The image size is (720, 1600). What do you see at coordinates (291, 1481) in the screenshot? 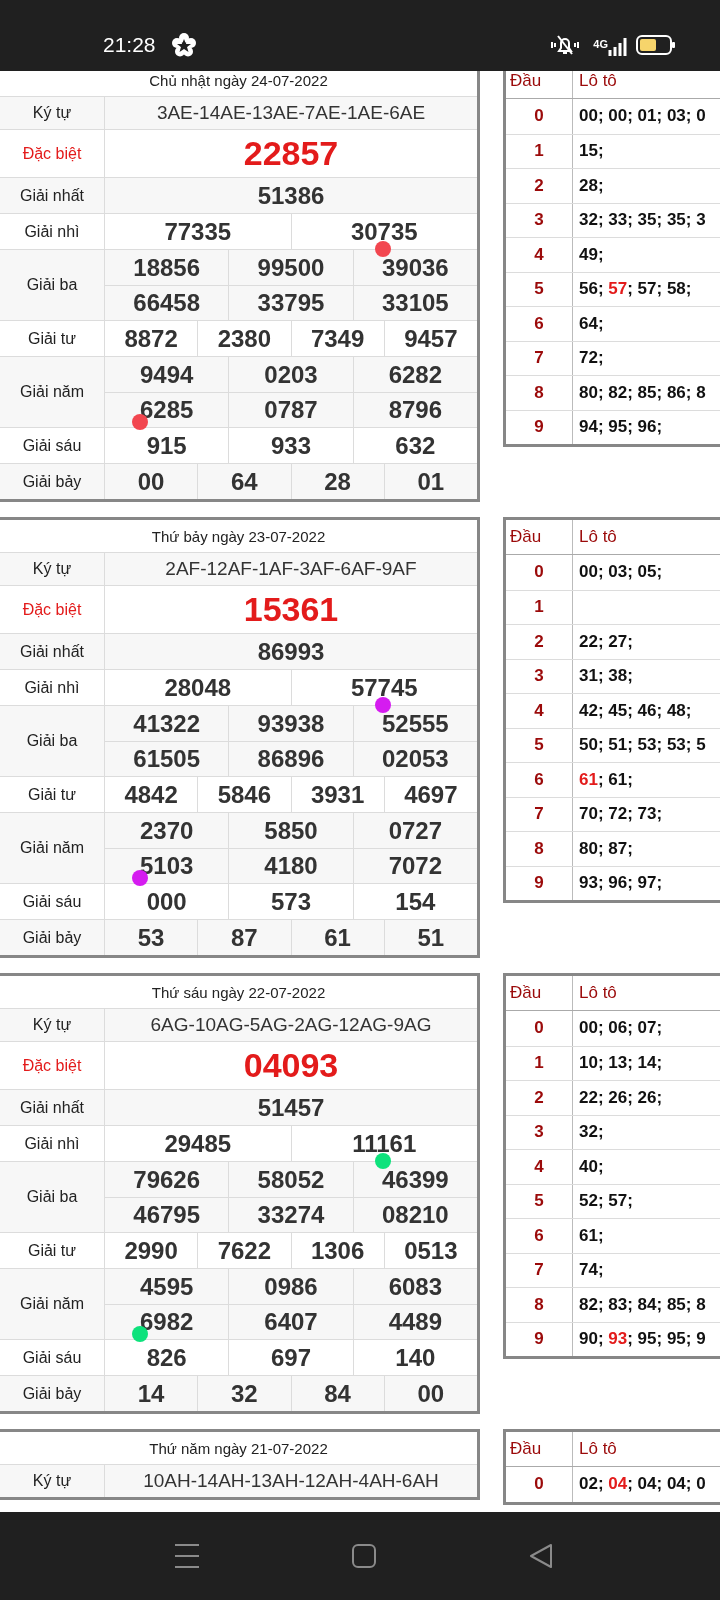
I see `code-value: 10AH-14AH-13AH-12AH-4AH-6AH` at bounding box center [291, 1481].